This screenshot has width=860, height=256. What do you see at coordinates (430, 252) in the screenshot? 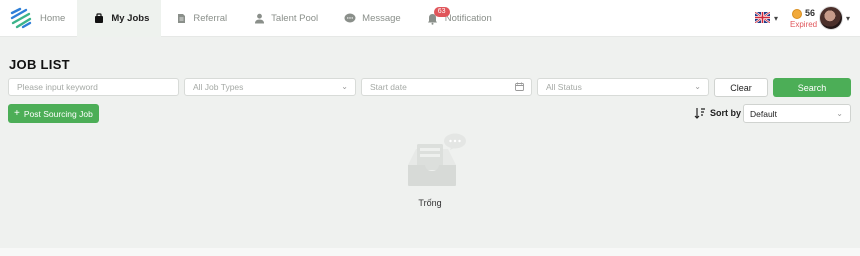
I see `footer-strip` at bounding box center [430, 252].